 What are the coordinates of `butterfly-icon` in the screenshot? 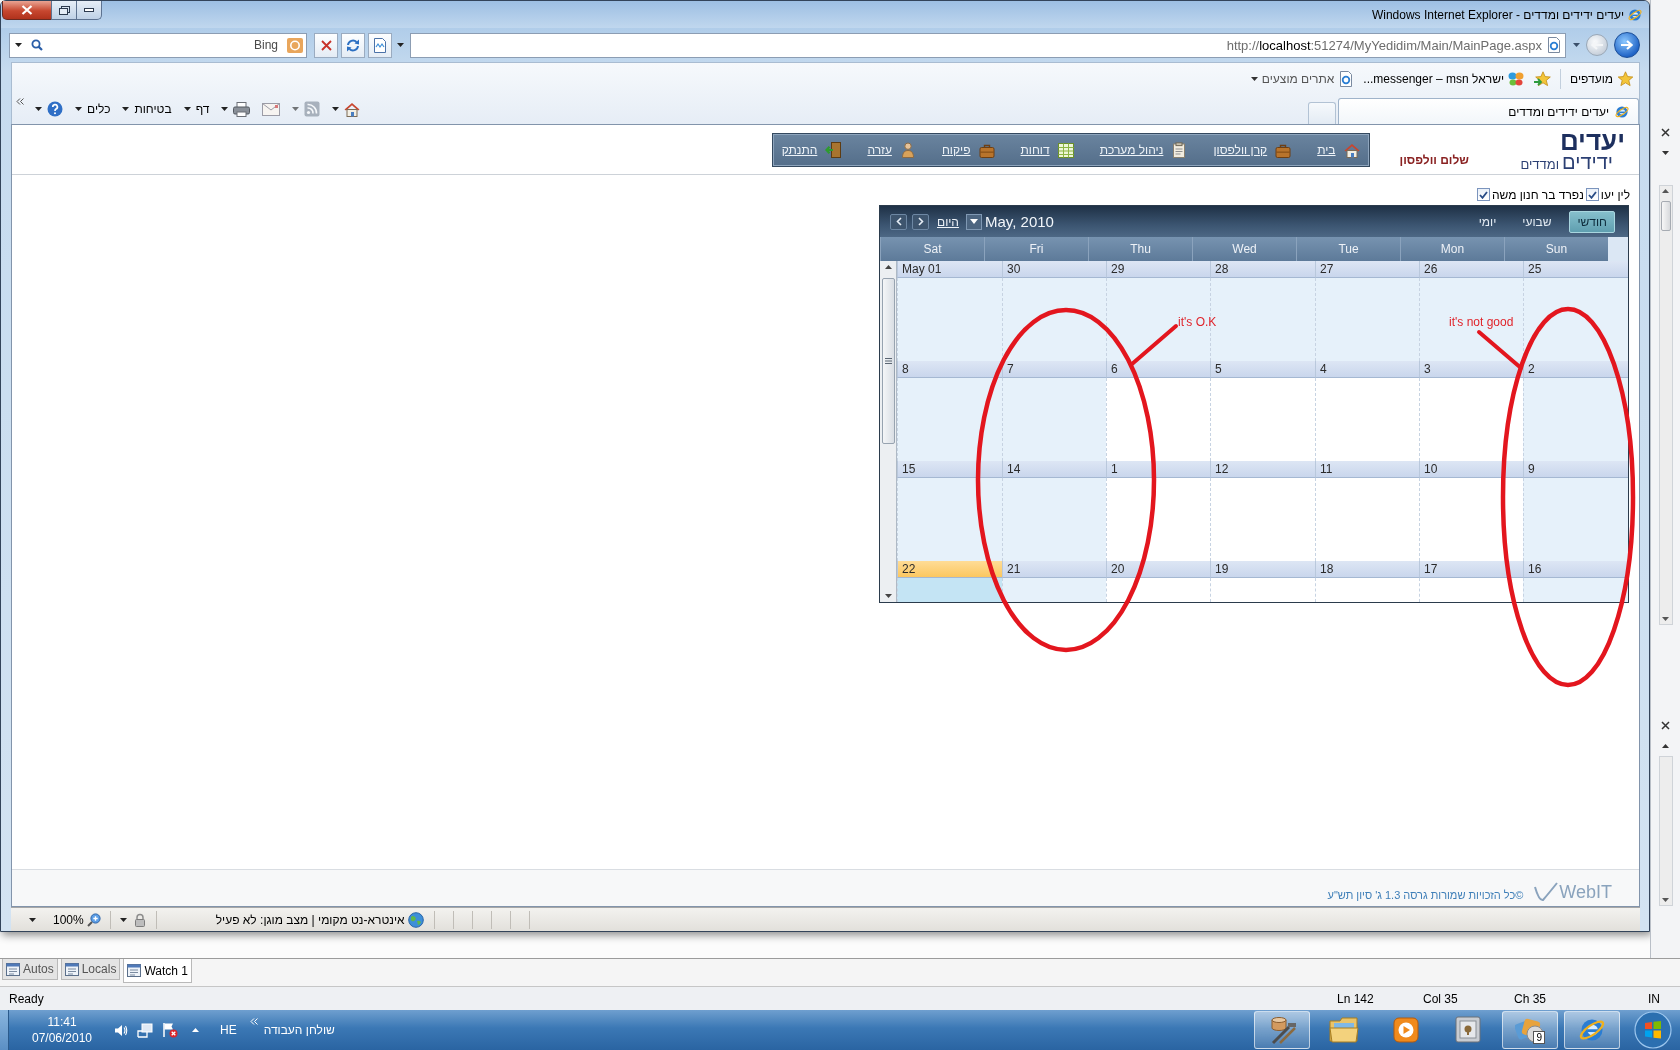 It's located at (1516, 78).